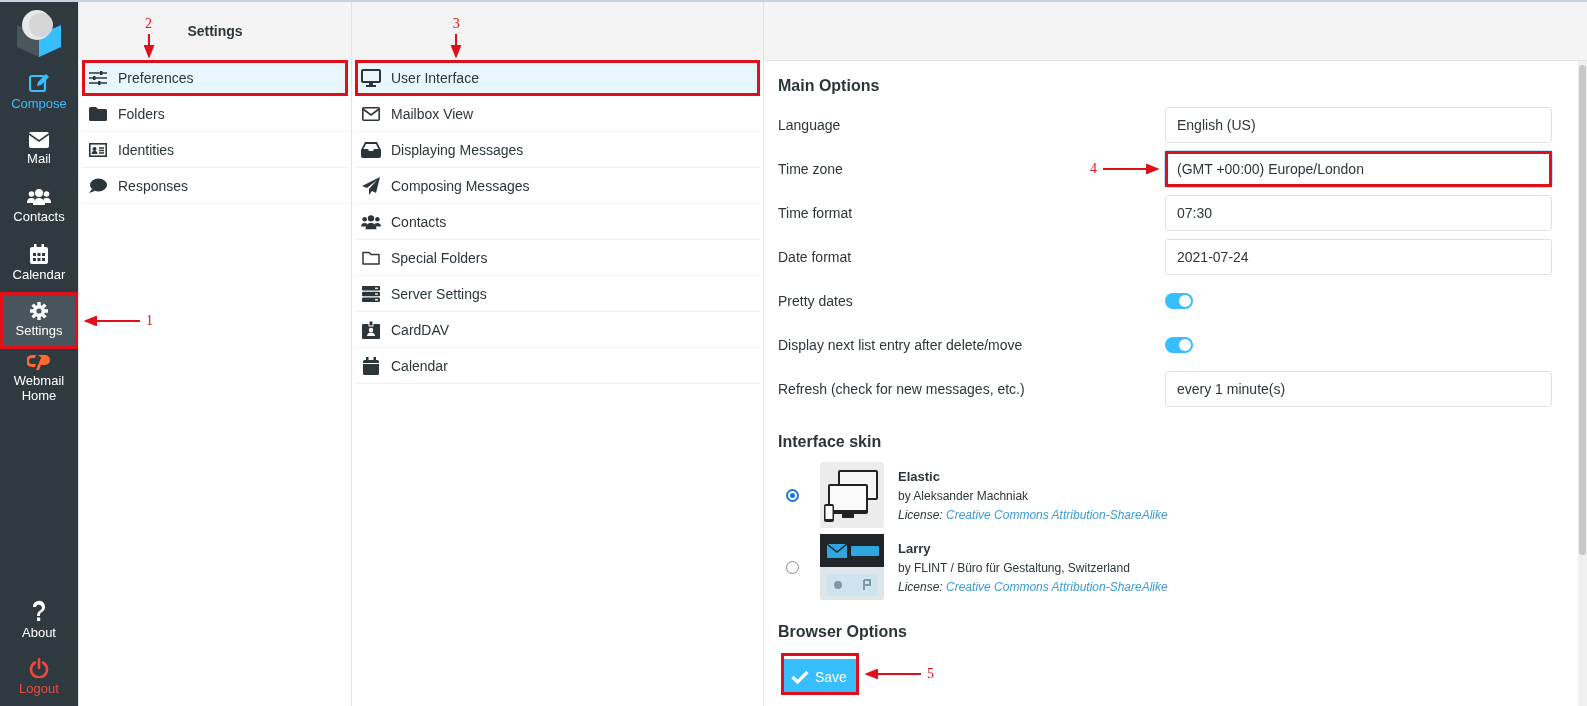 The width and height of the screenshot is (1587, 706). What do you see at coordinates (1014, 567) in the screenshot?
I see `skin-author: by FLINT / Büro für Gestaltung, Switzerland` at bounding box center [1014, 567].